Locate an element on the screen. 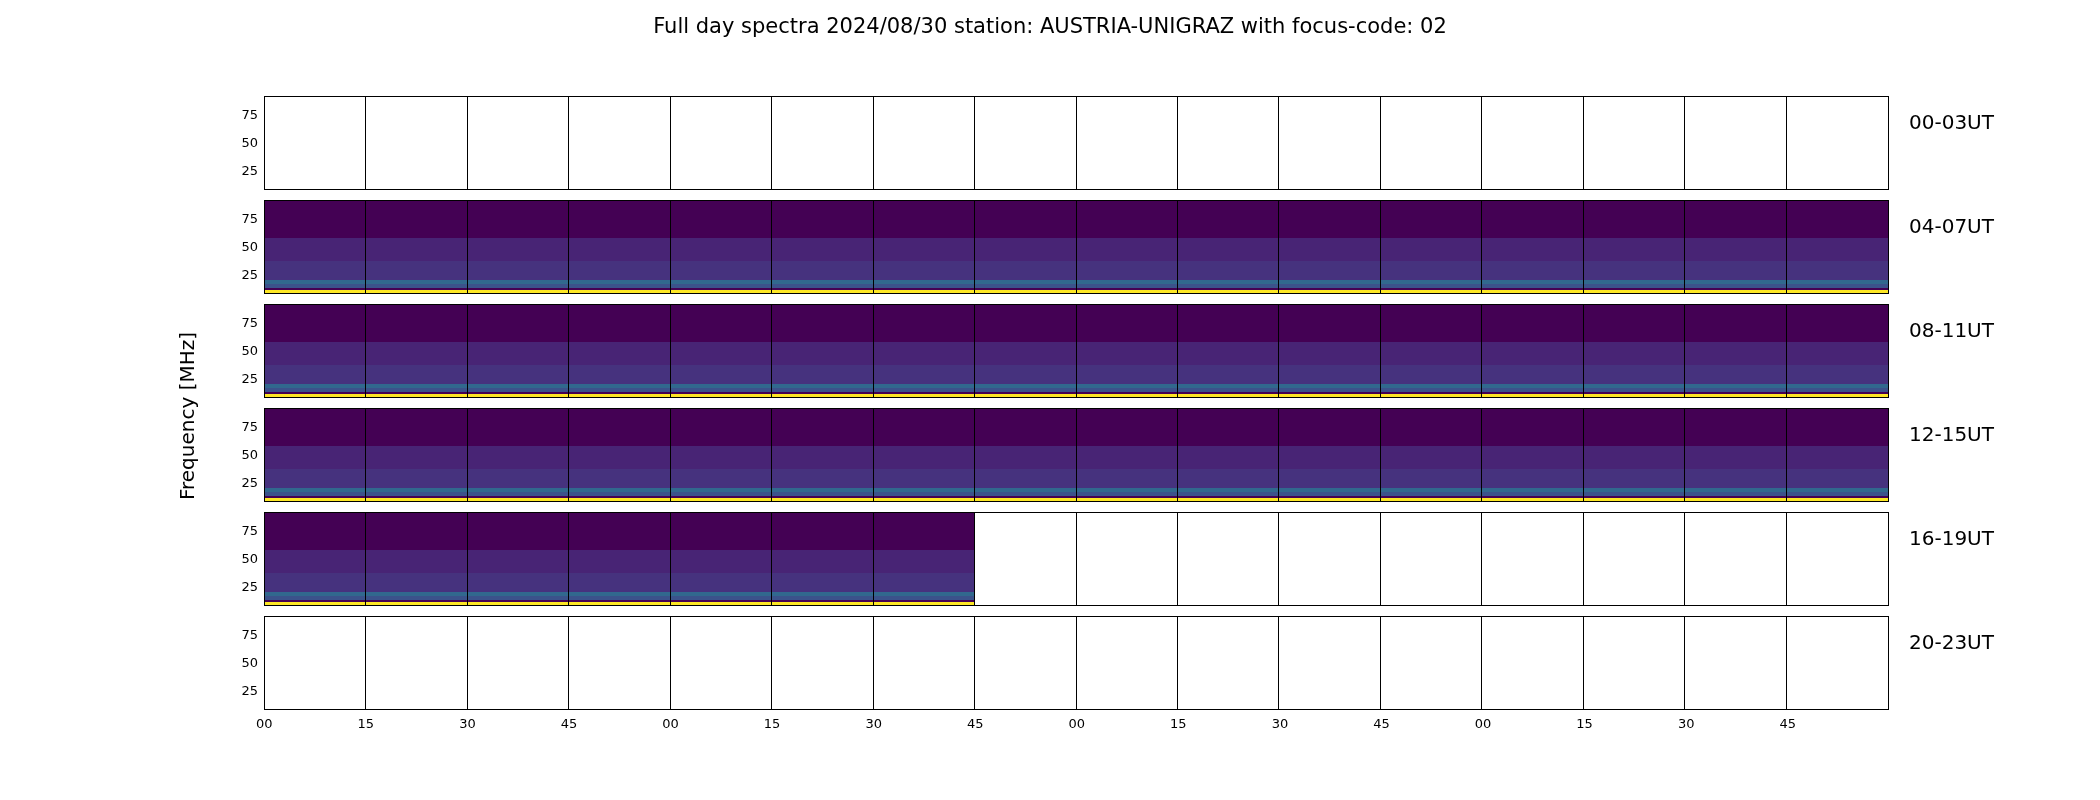 This screenshot has height=800, width=2100. time-range-label: 08-11UT is located at coordinates (1951, 330).